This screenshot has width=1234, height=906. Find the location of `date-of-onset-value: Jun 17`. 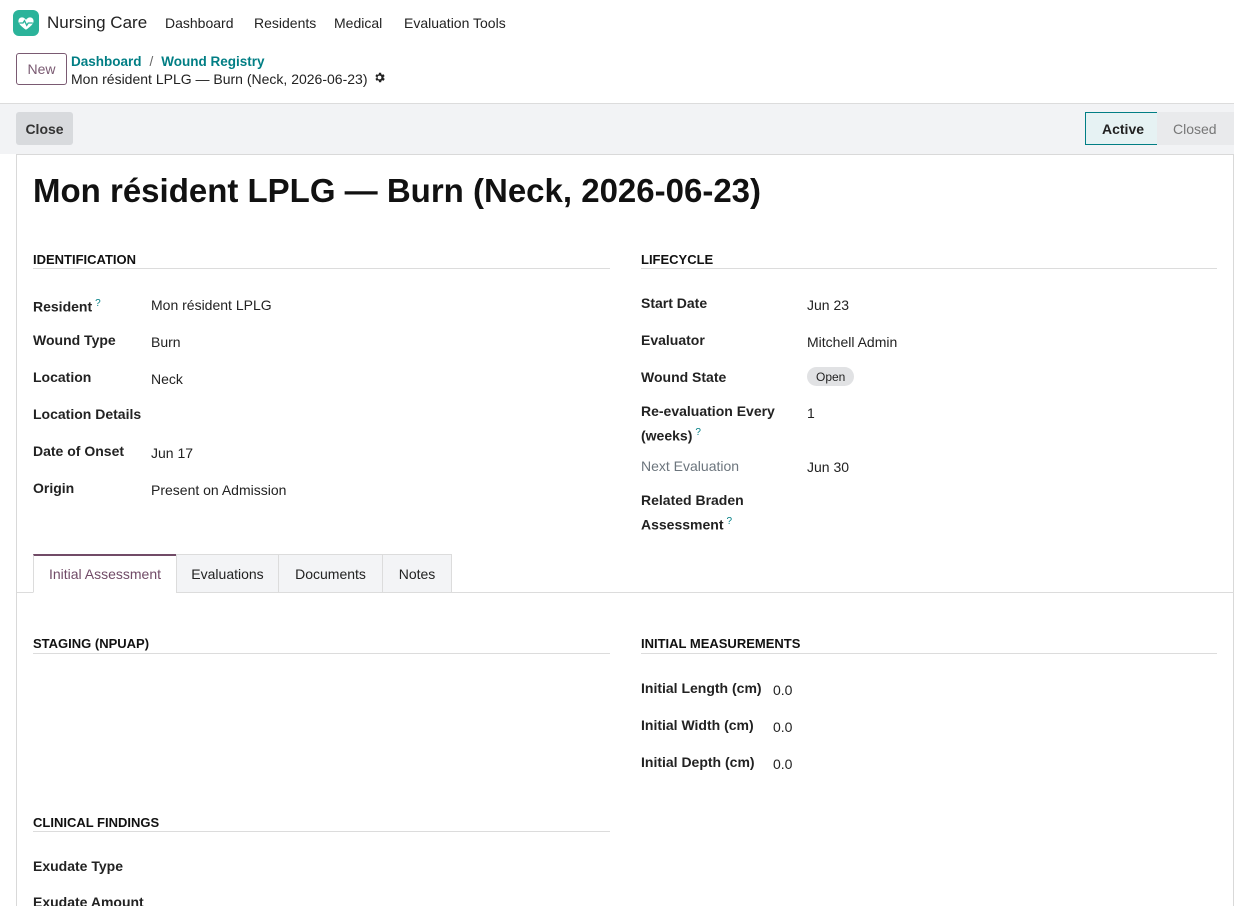

date-of-onset-value: Jun 17 is located at coordinates (172, 453).